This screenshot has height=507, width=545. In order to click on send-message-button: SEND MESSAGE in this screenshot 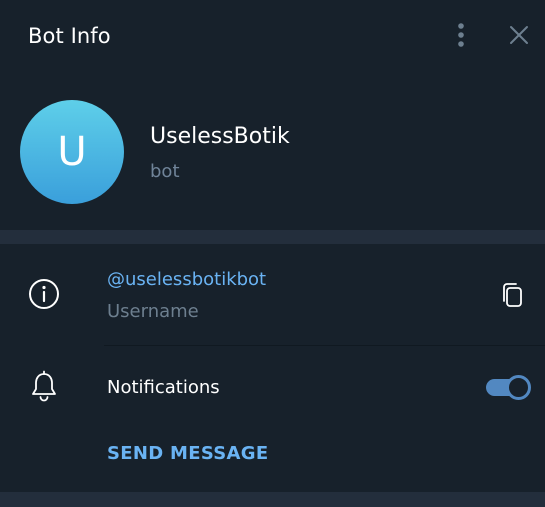, I will do `click(187, 454)`.